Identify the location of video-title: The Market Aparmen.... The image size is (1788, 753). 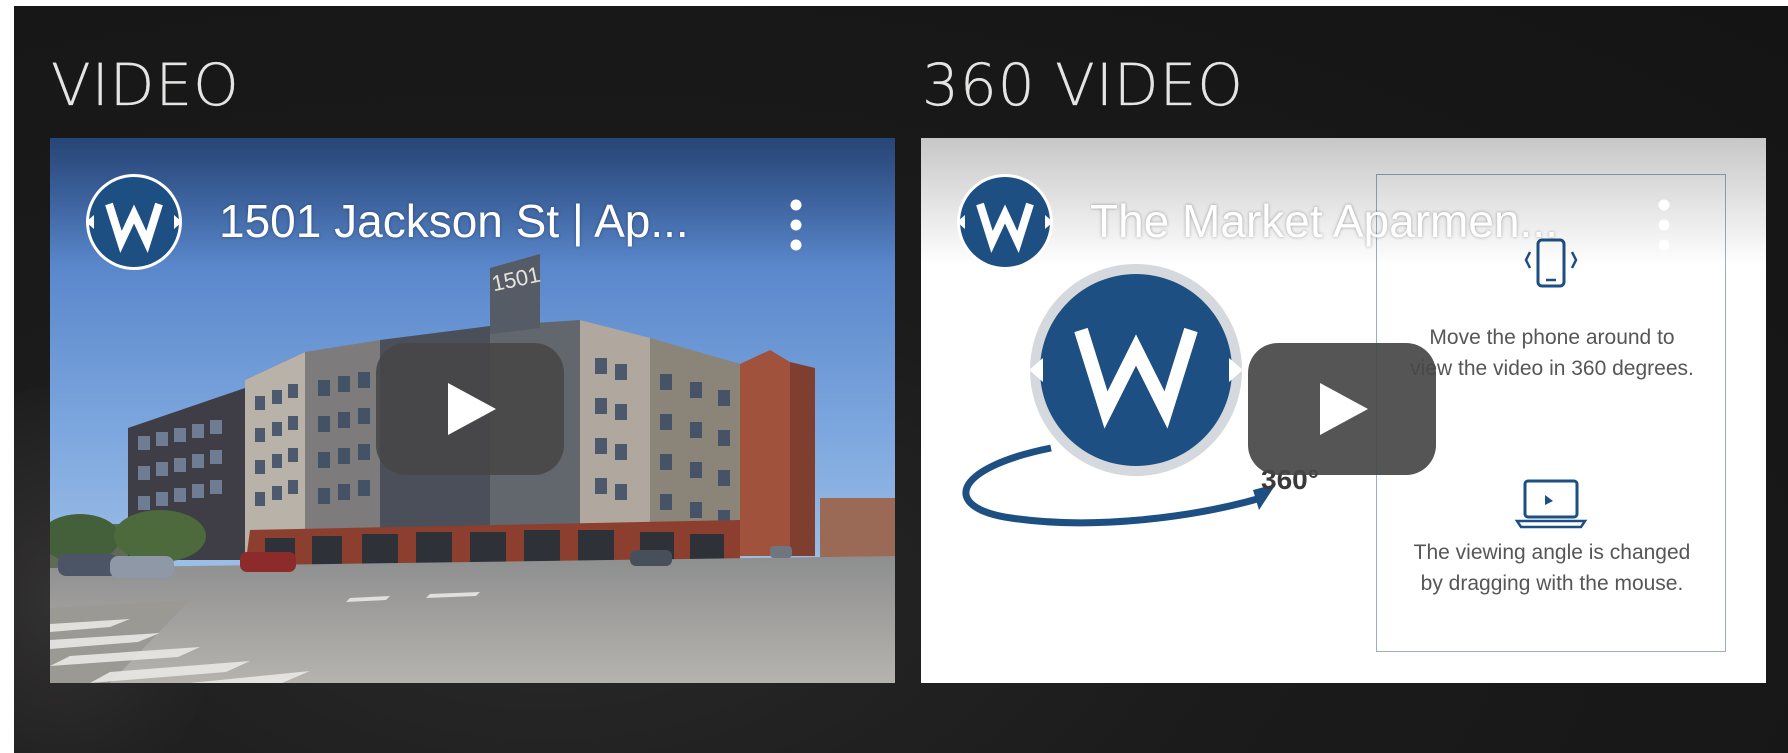
(1335, 221).